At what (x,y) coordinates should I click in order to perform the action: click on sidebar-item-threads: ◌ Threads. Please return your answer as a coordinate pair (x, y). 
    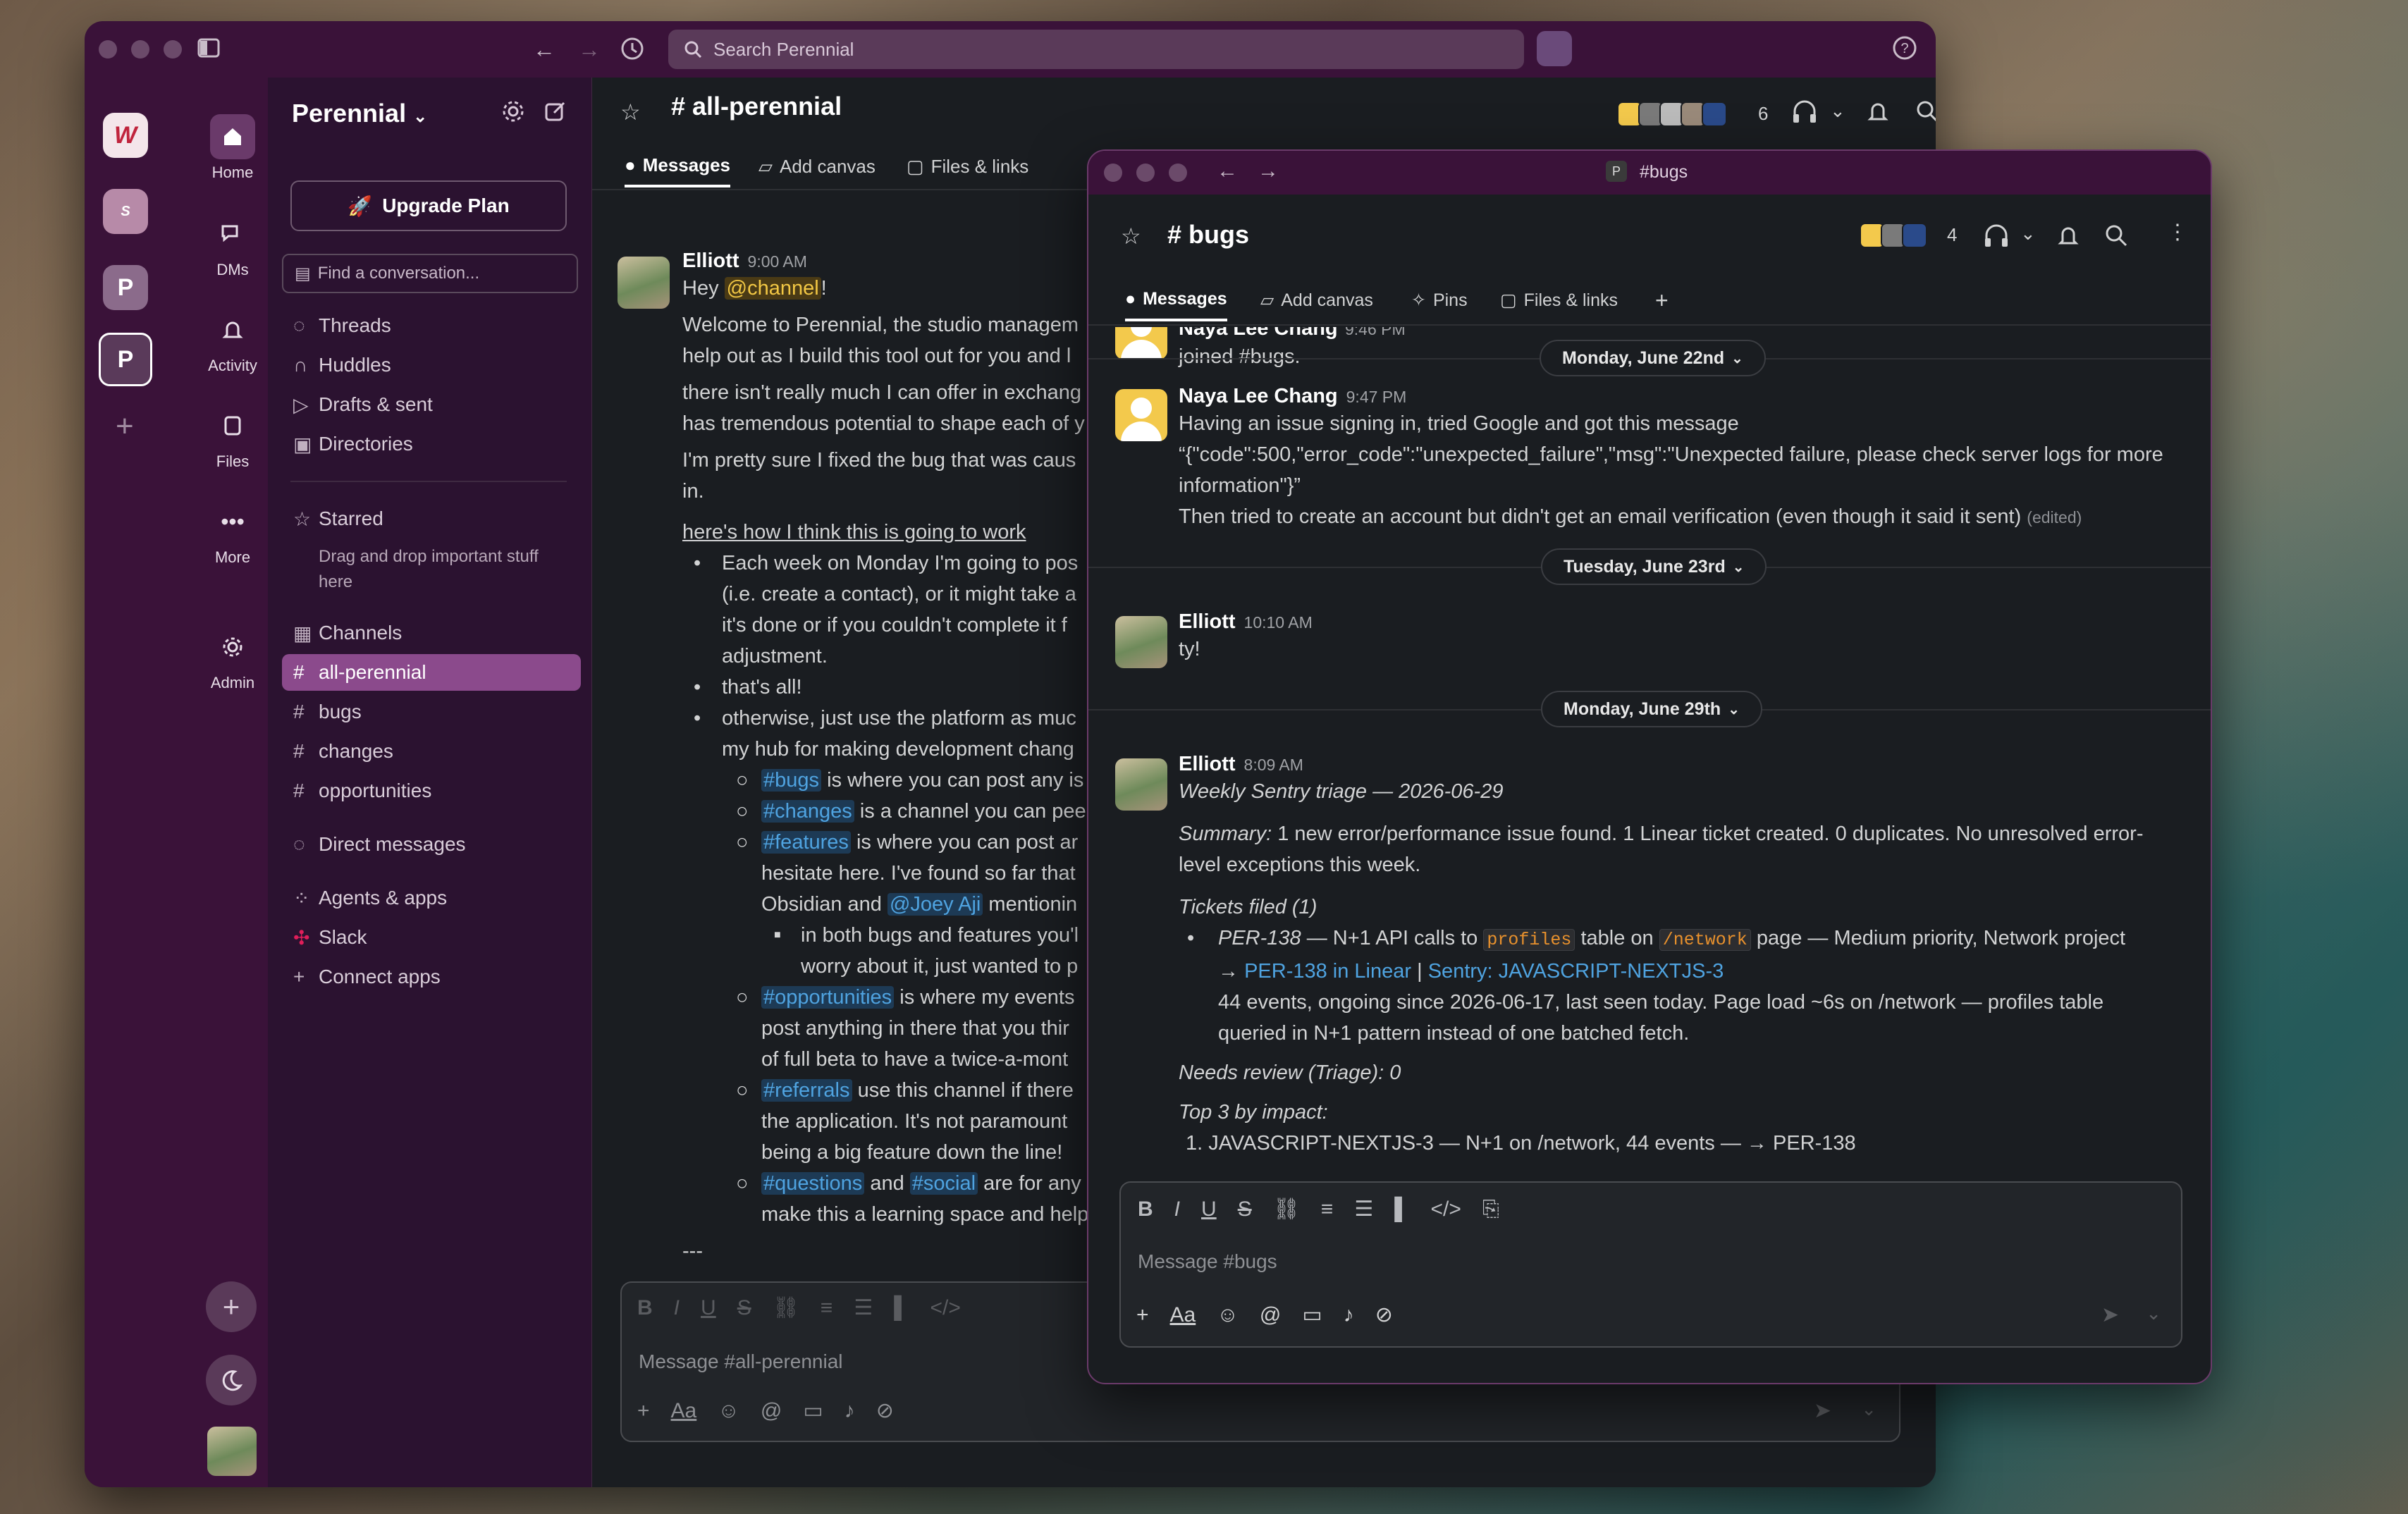
    Looking at the image, I should click on (432, 325).